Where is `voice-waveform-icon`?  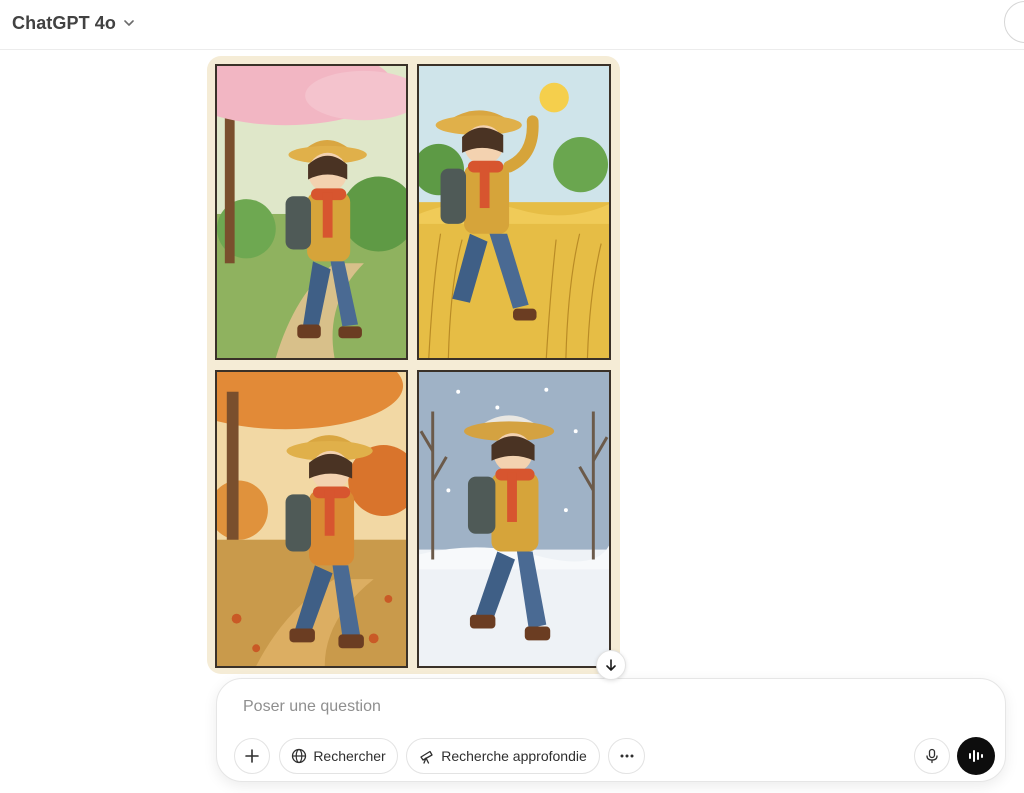
voice-waveform-icon is located at coordinates (976, 756).